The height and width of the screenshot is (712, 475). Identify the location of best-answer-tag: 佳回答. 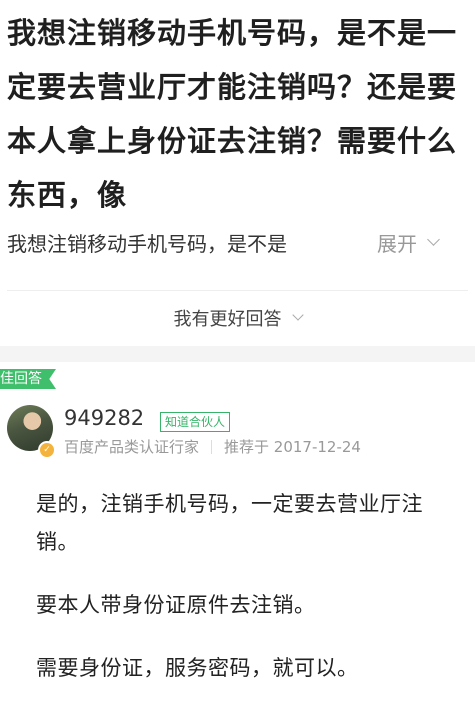
(28, 379).